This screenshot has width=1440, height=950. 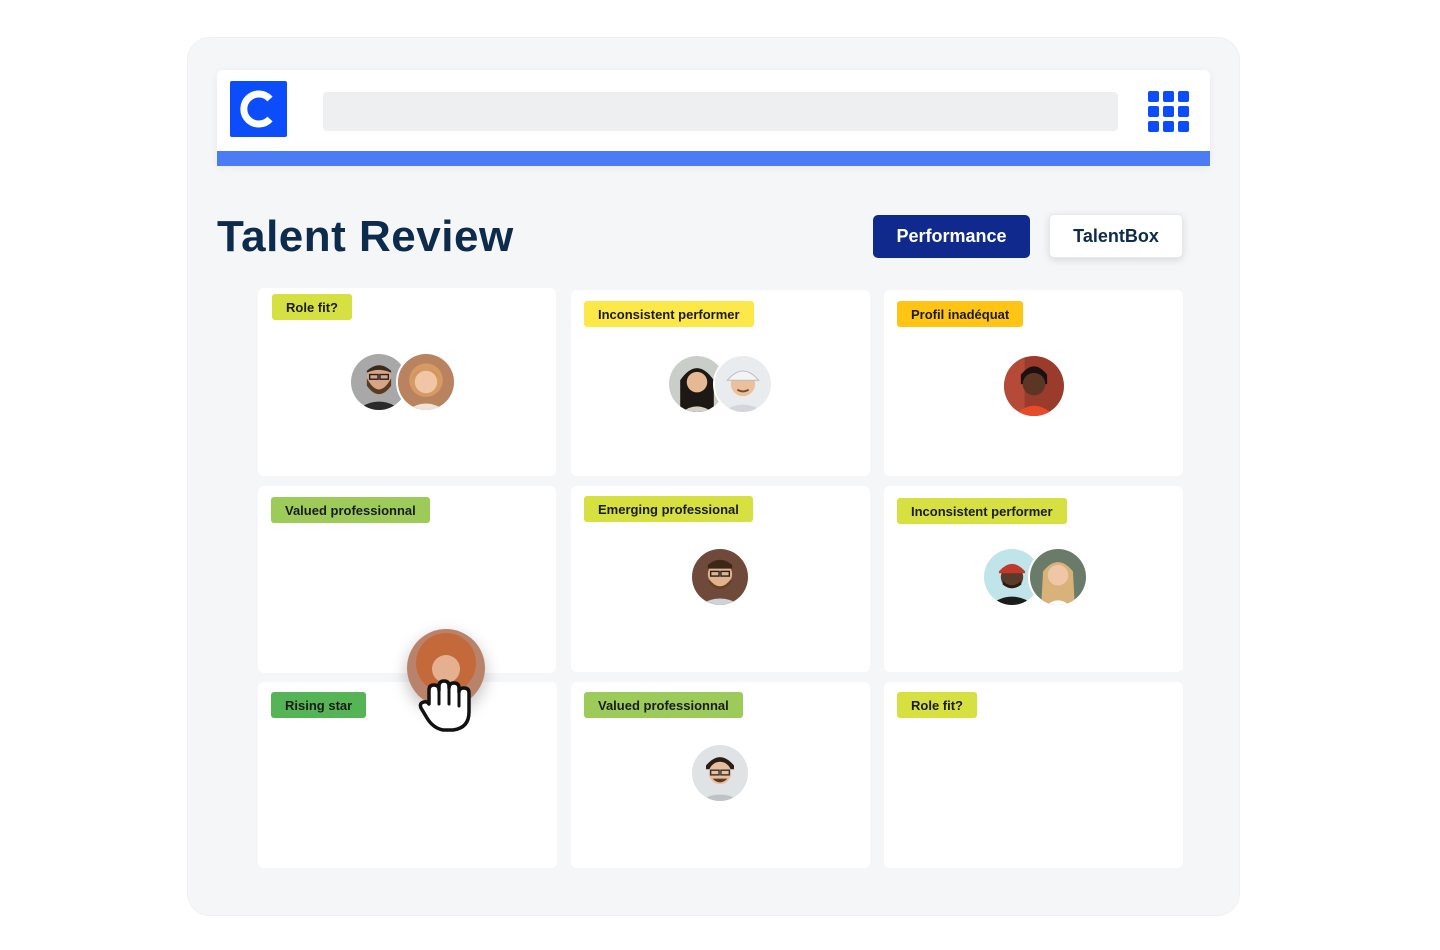 I want to click on logo-c-letter, so click(x=256, y=109).